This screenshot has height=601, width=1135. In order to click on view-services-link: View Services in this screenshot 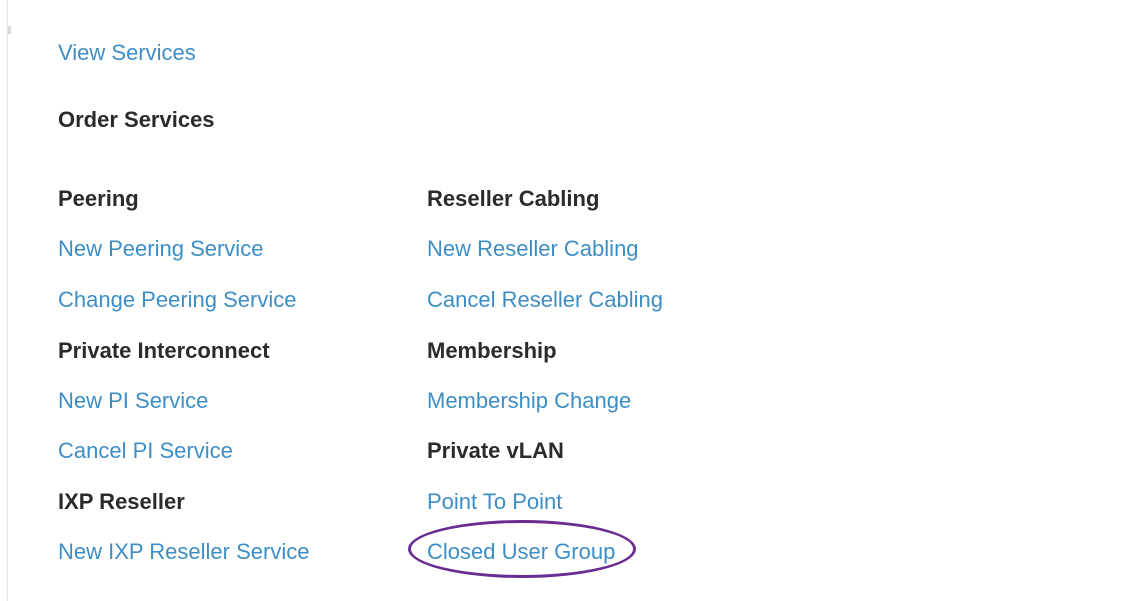, I will do `click(127, 53)`.